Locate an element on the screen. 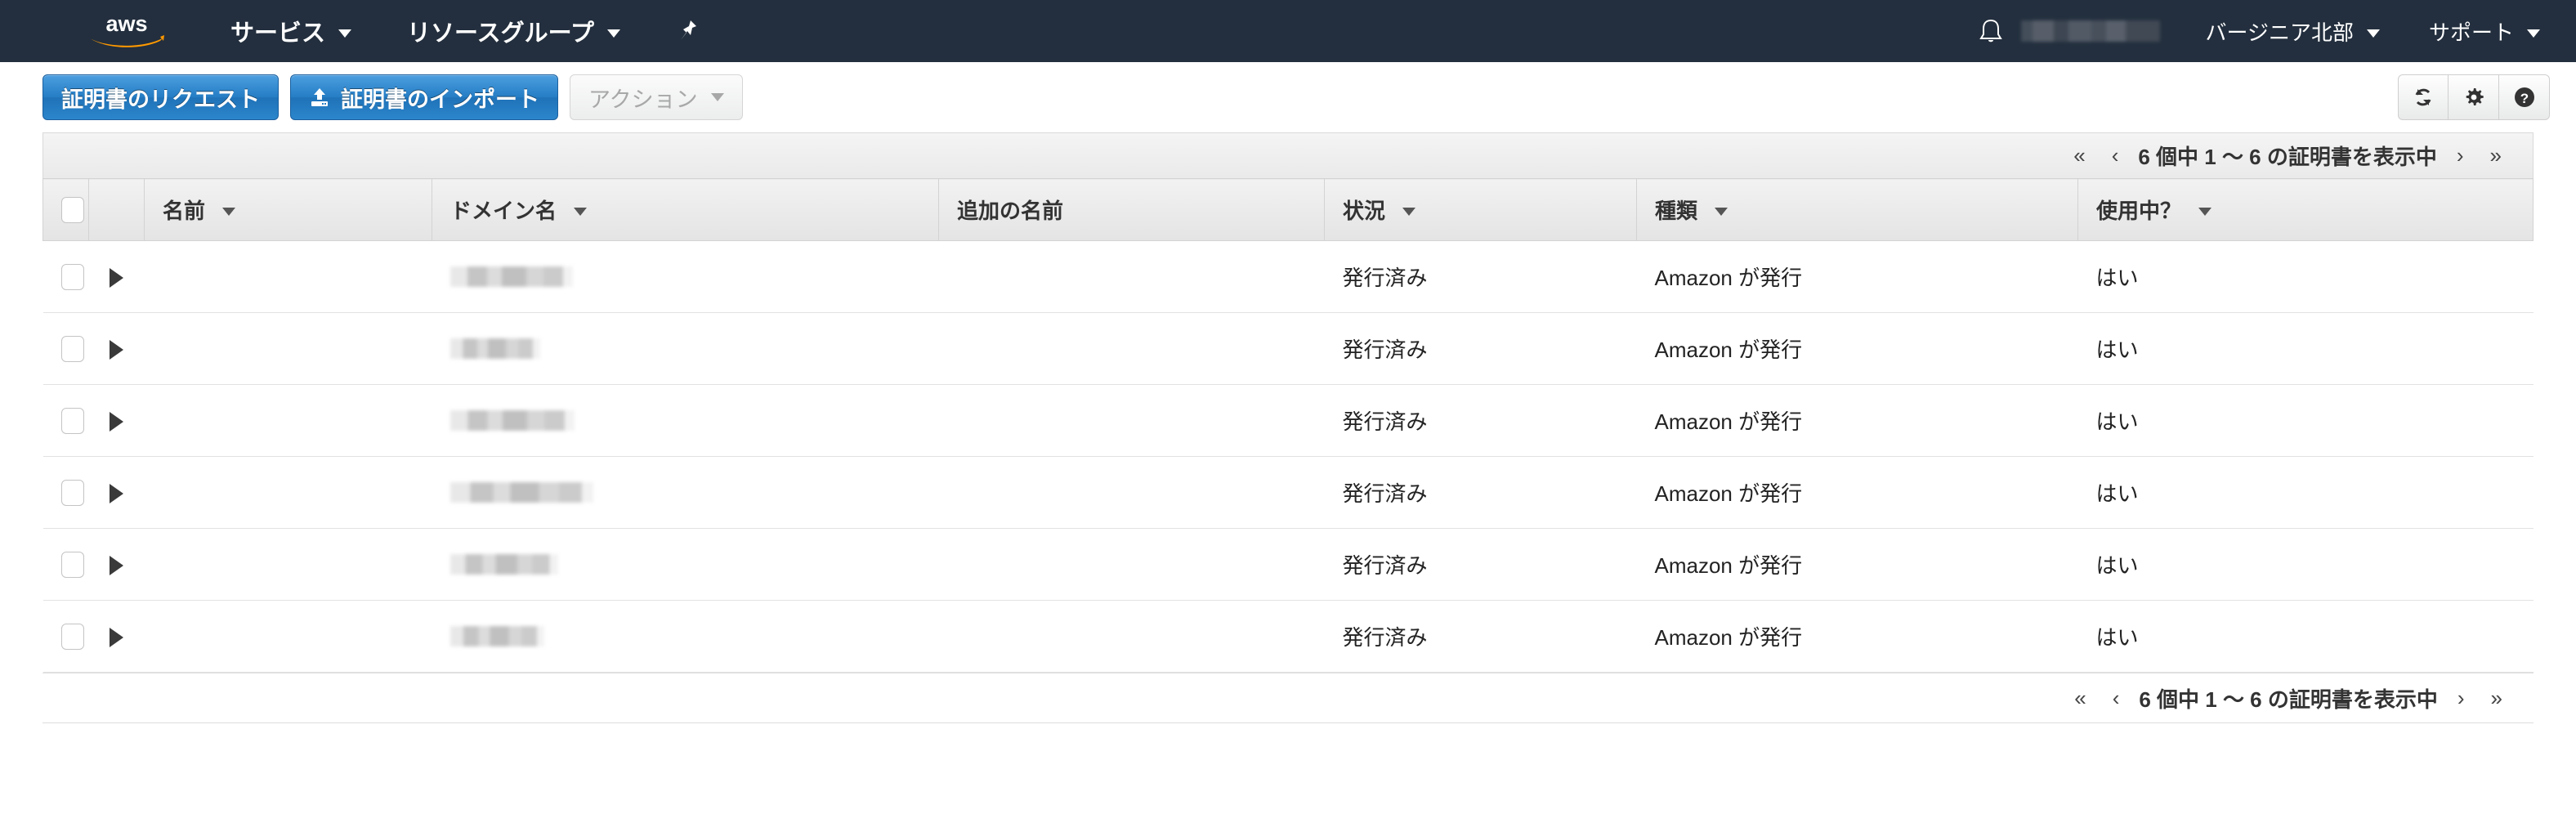 The width and height of the screenshot is (2576, 814). aws-logo: aws is located at coordinates (126, 31).